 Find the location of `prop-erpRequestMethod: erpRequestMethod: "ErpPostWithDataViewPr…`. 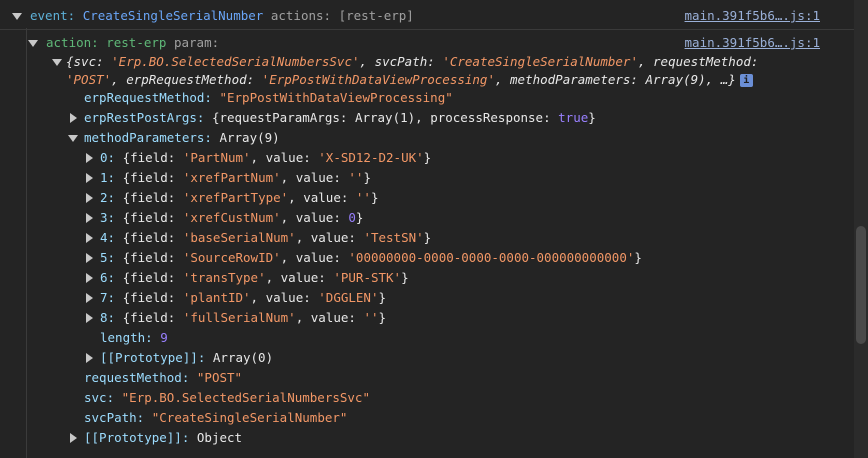

prop-erpRequestMethod: erpRequestMethod: "ErpPostWithDataViewPr… is located at coordinates (268, 97).